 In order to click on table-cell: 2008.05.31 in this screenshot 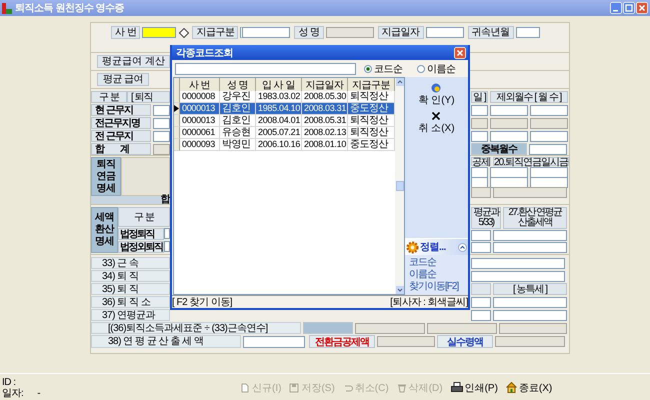, I will do `click(325, 121)`.